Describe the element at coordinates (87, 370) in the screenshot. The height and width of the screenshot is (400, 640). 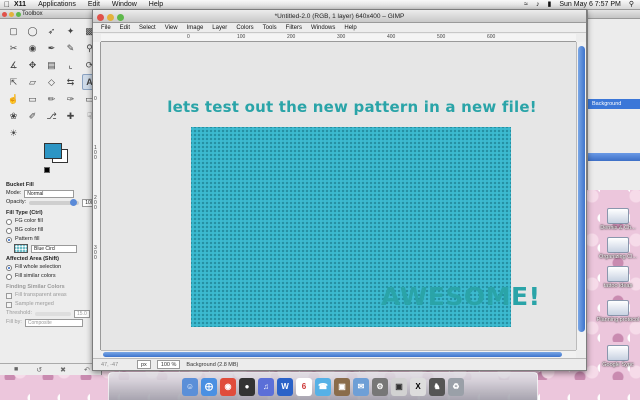
I see `reset-options-icon: ↶` at that location.